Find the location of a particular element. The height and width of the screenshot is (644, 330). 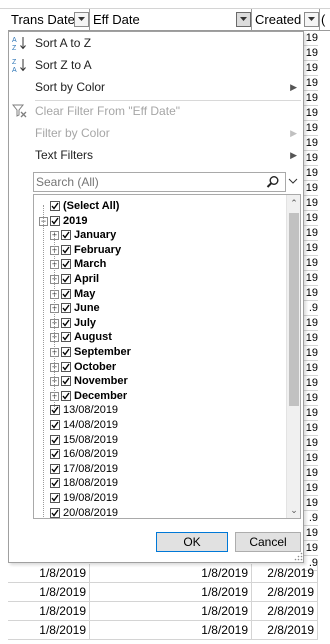

year-item: −2019 is located at coordinates (159, 221).